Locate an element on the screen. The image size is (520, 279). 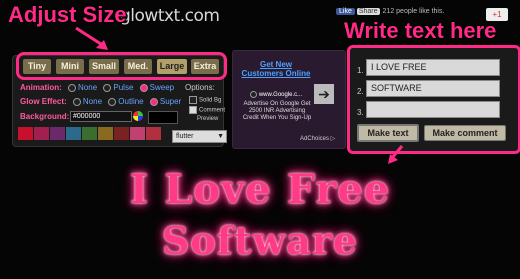
size-tiny-button: Tiny is located at coordinates (37, 66).